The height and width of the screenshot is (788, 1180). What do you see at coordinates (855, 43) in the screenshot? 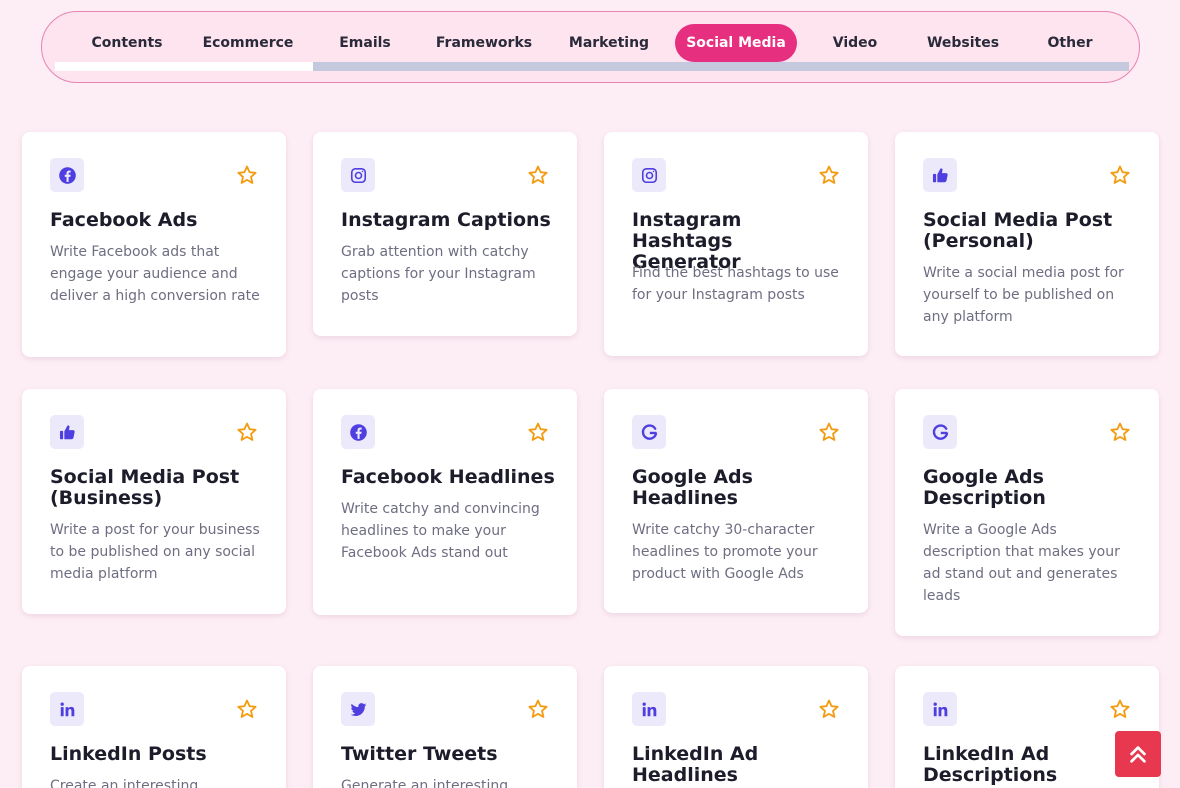
I see `tab-video: Video` at bounding box center [855, 43].